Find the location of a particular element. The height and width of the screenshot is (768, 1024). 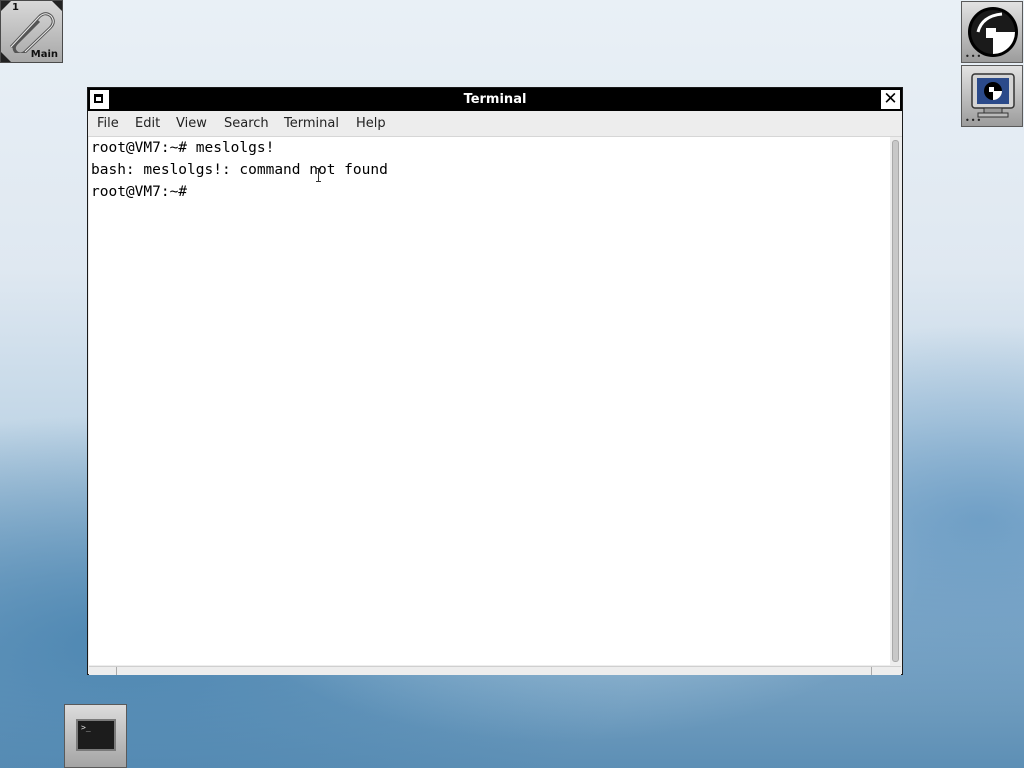

vertical-scrollbar is located at coordinates (895, 401).